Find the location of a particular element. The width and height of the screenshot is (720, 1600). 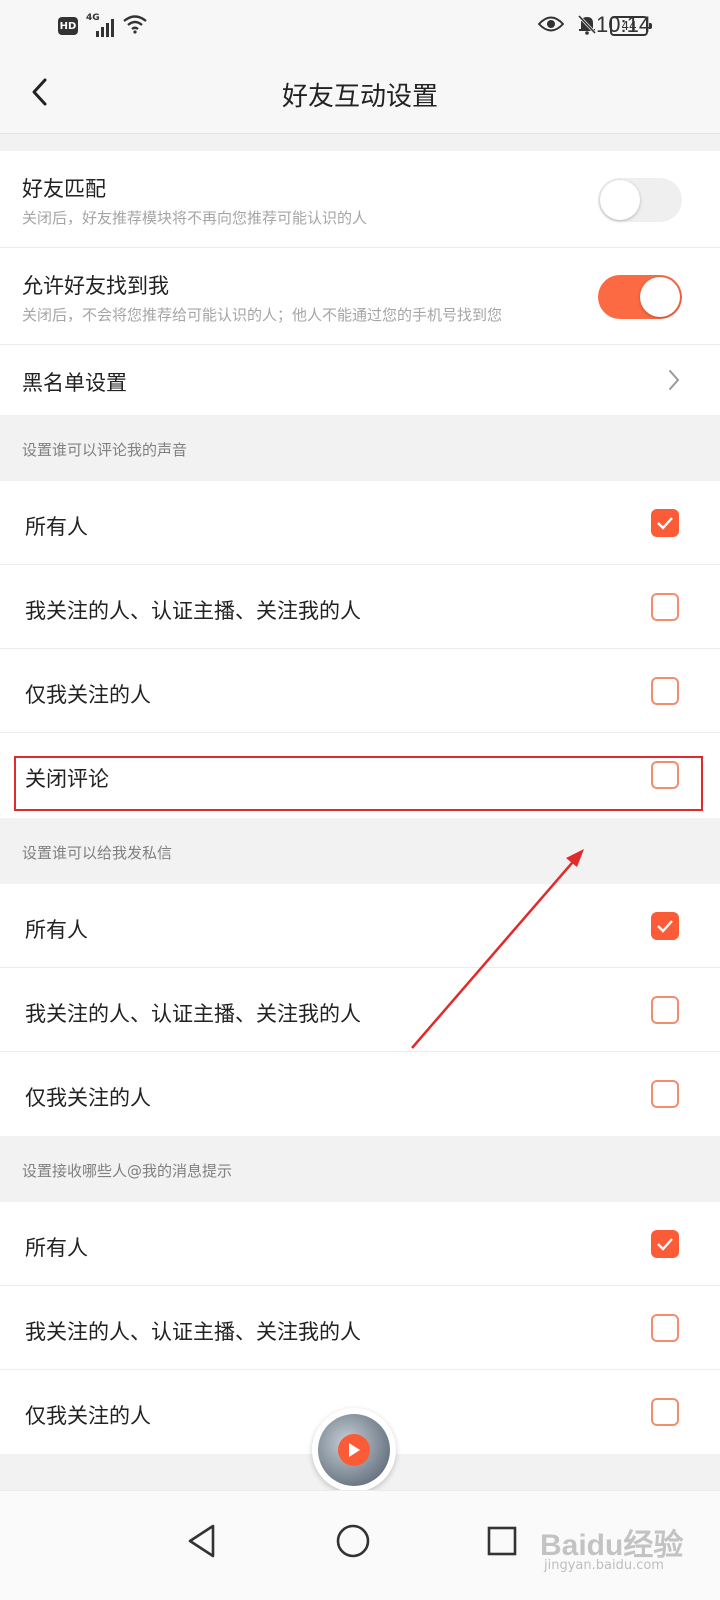

nav-home-button is located at coordinates (353, 1541).